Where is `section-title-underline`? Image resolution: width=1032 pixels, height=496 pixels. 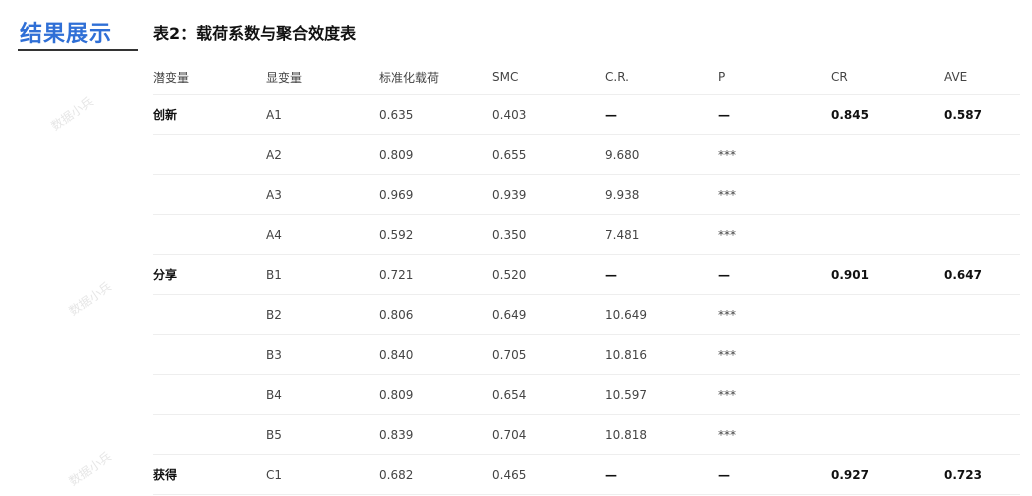
section-title-underline is located at coordinates (78, 50).